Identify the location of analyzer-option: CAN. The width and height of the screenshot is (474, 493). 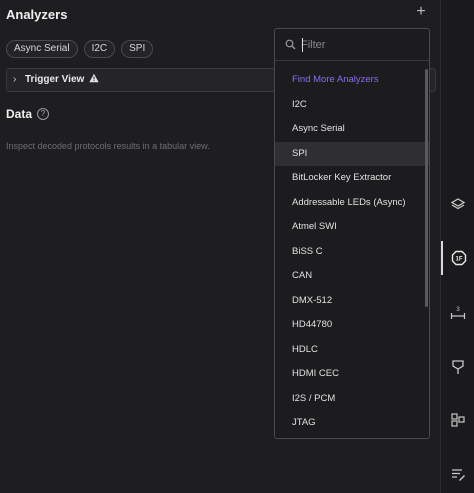
(352, 276).